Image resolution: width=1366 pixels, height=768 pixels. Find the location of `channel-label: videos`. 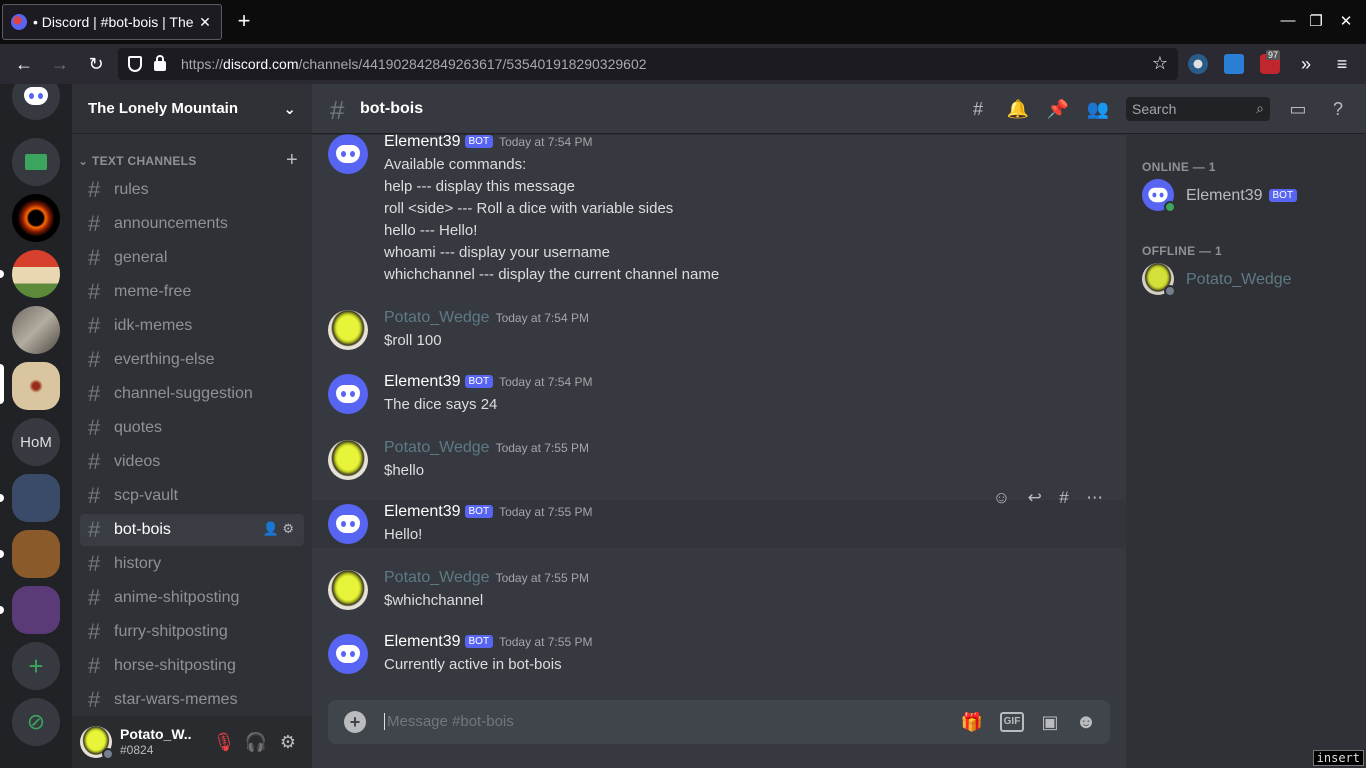

channel-label: videos is located at coordinates (137, 461).